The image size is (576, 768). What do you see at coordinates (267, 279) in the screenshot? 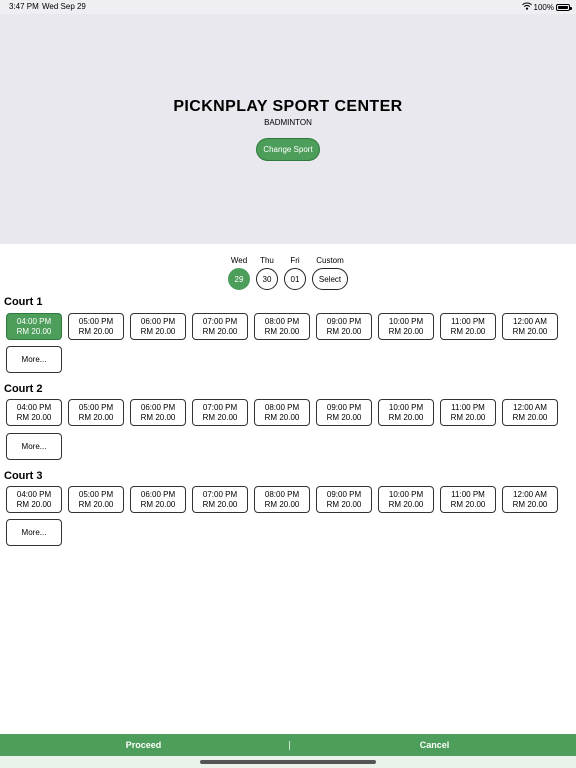
I see `date-button-30: 30` at bounding box center [267, 279].